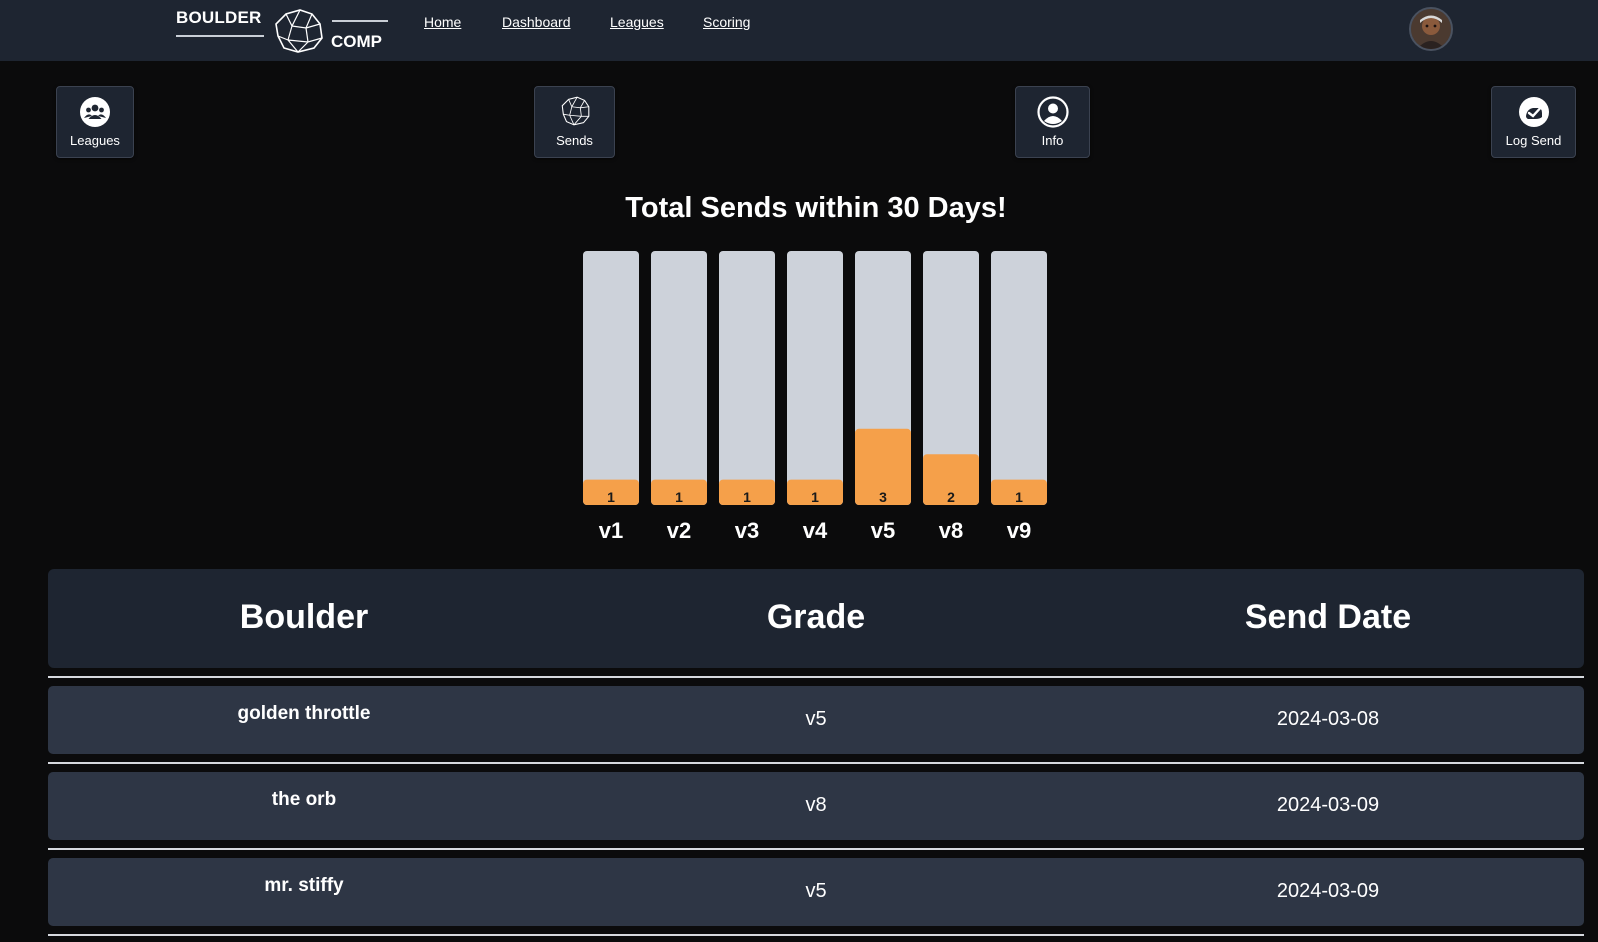 The width and height of the screenshot is (1598, 942). I want to click on column-header-boulder: Boulder, so click(304, 617).